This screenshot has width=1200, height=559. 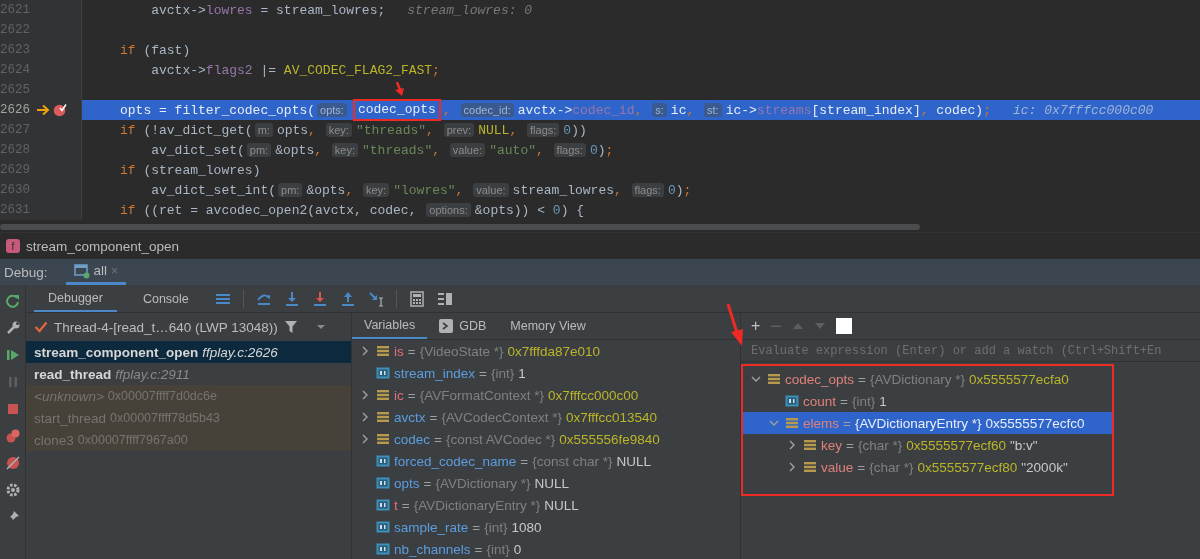 What do you see at coordinates (756, 326) in the screenshot?
I see `add-watch-button: +` at bounding box center [756, 326].